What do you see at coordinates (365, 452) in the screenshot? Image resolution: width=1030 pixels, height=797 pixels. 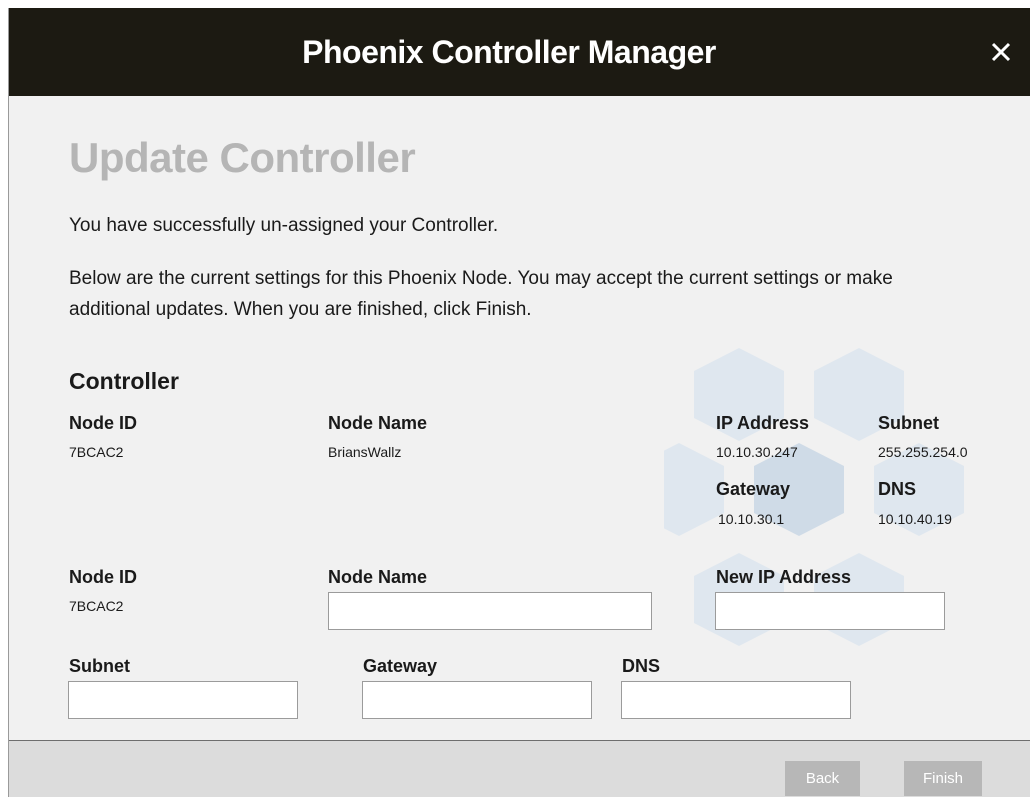 I see `current-node-name-value: BriansWallz` at bounding box center [365, 452].